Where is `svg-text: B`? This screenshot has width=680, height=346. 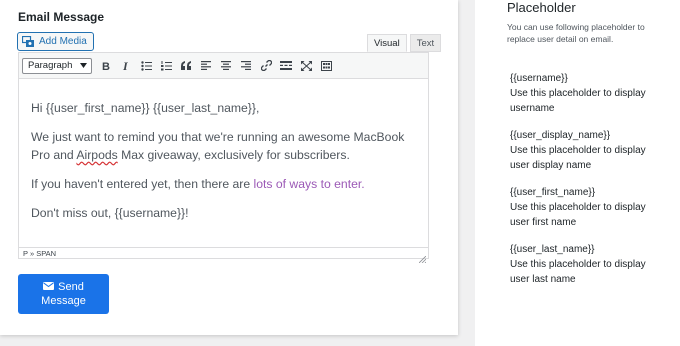
svg-text: B is located at coordinates (106, 66).